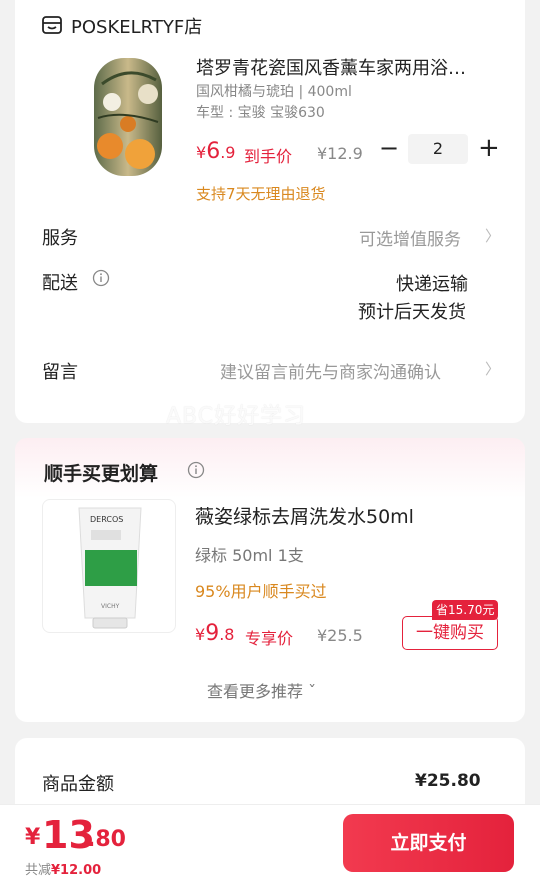 The height and width of the screenshot is (888, 540). I want to click on product-price: ¥6.9, so click(215, 151).